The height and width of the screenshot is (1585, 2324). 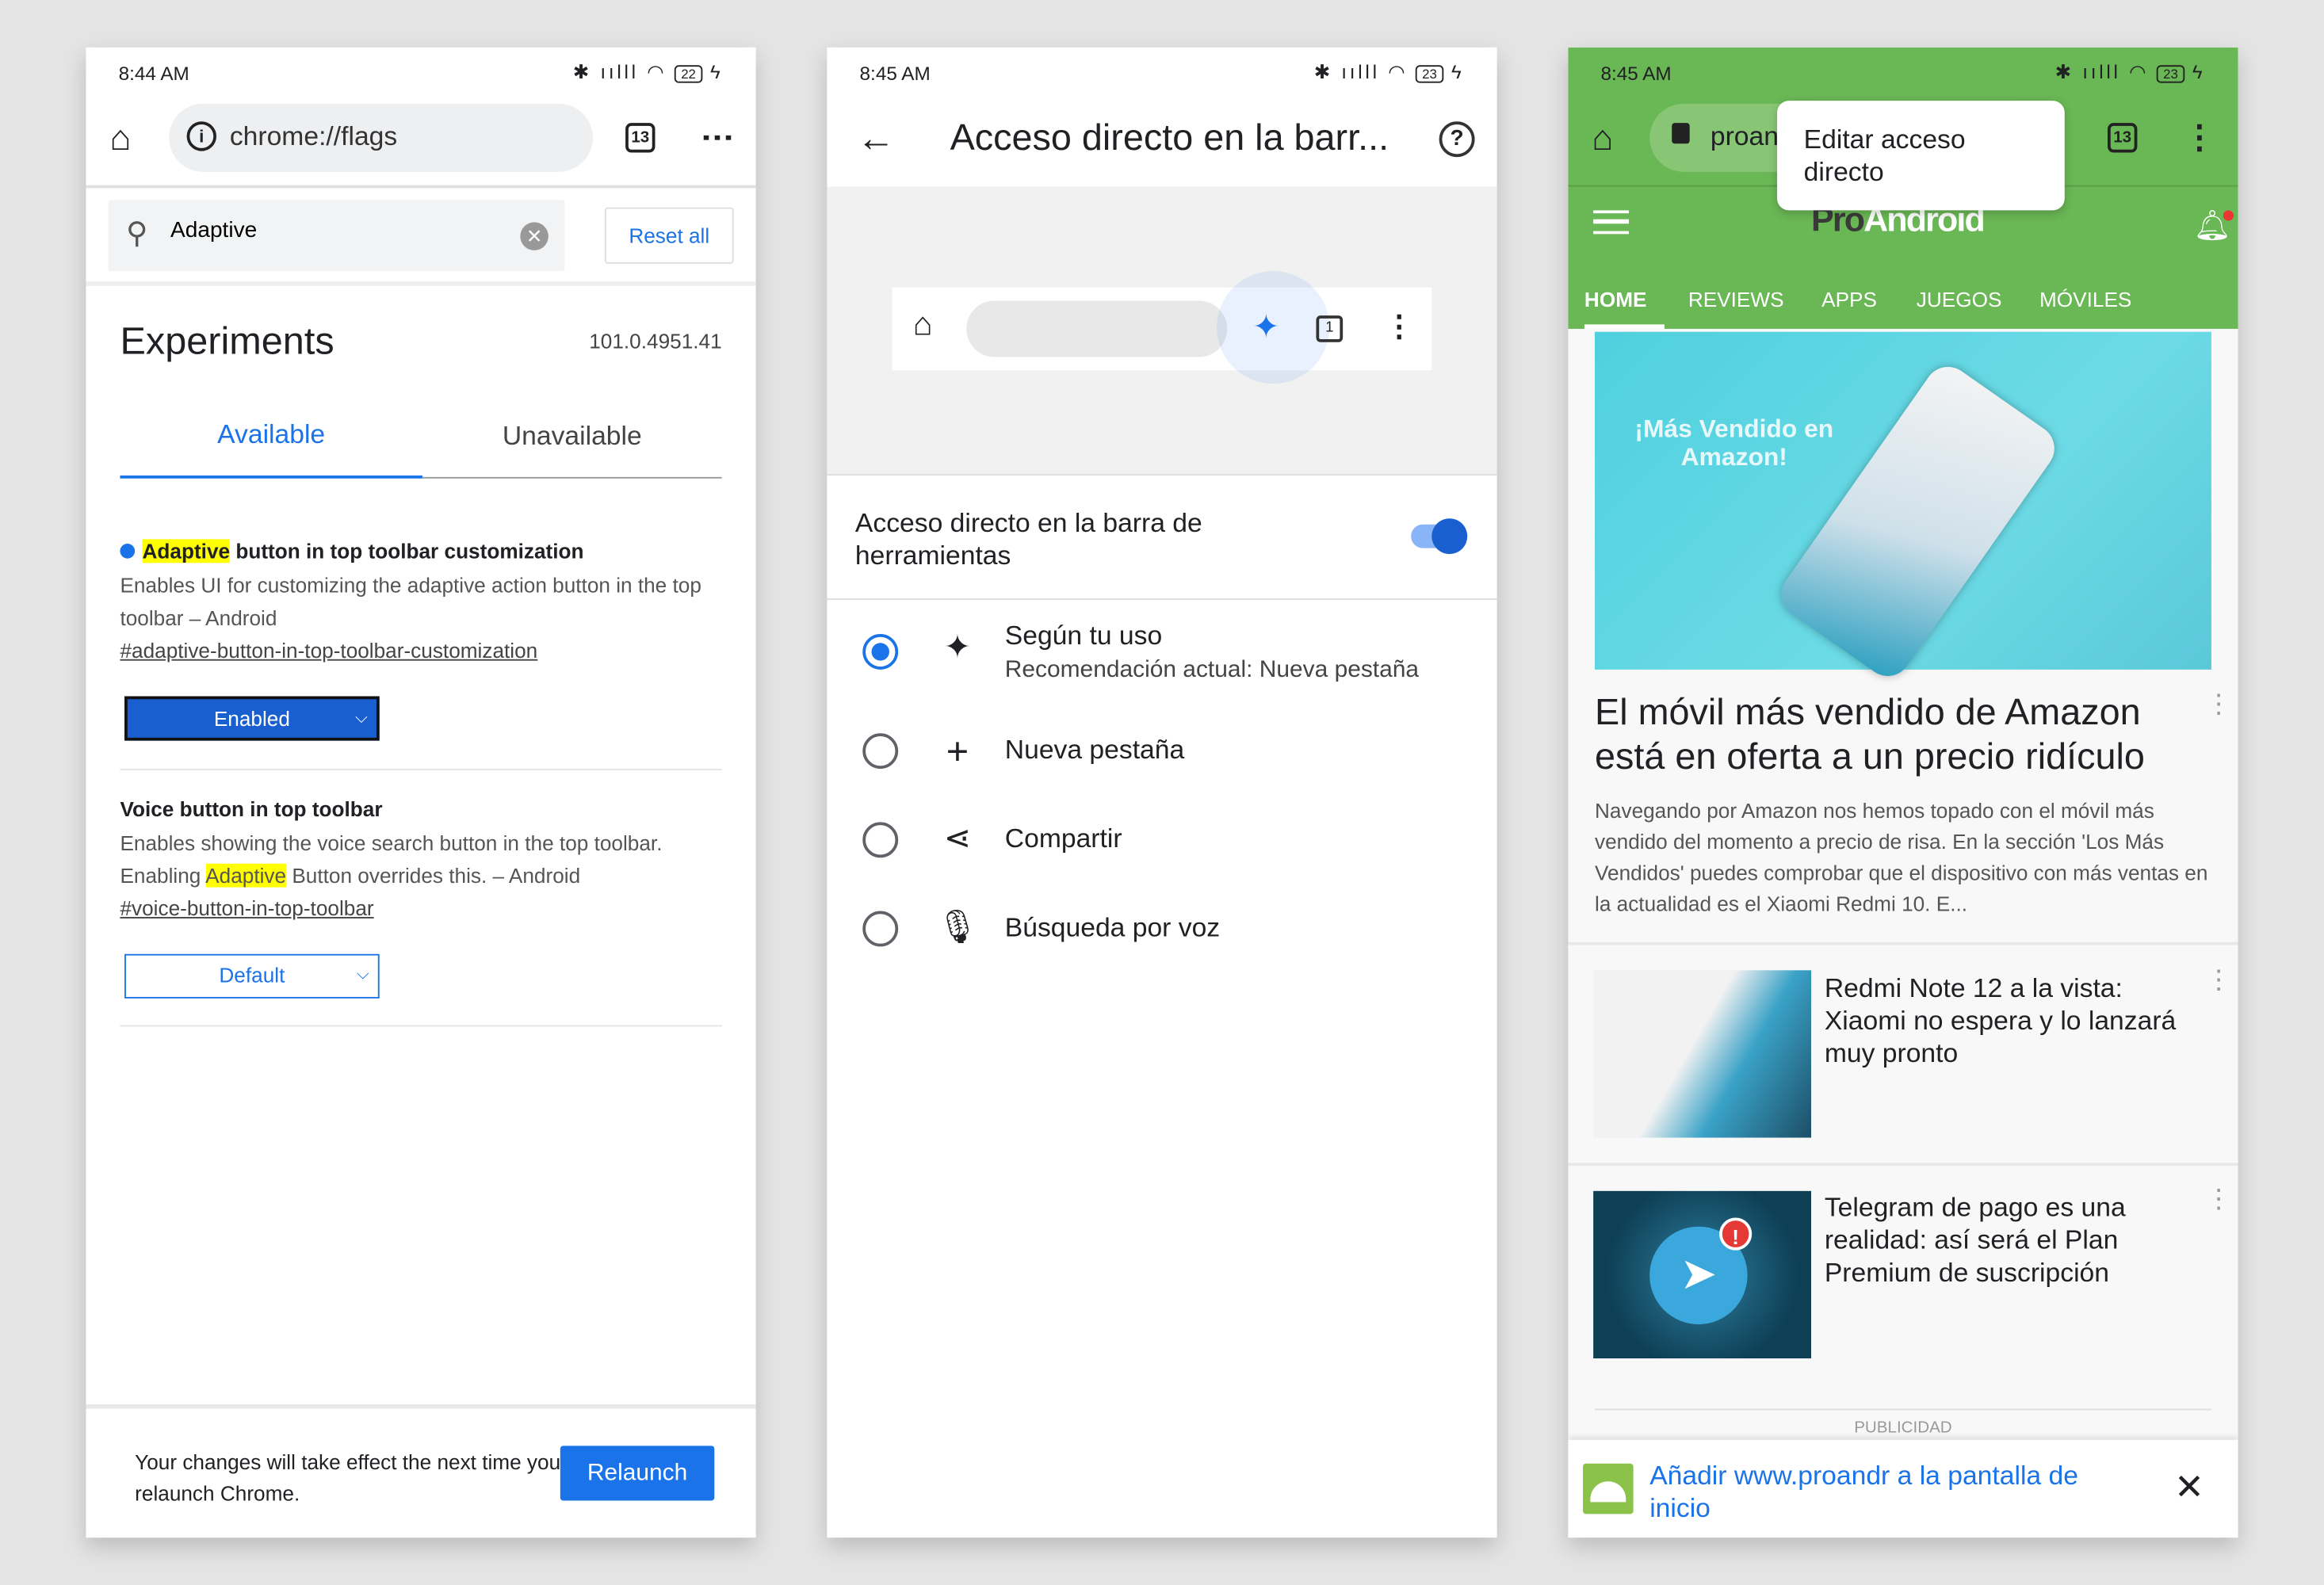 What do you see at coordinates (420, 908) in the screenshot?
I see `flag-link: #voice-button-in-top-toolbar` at bounding box center [420, 908].